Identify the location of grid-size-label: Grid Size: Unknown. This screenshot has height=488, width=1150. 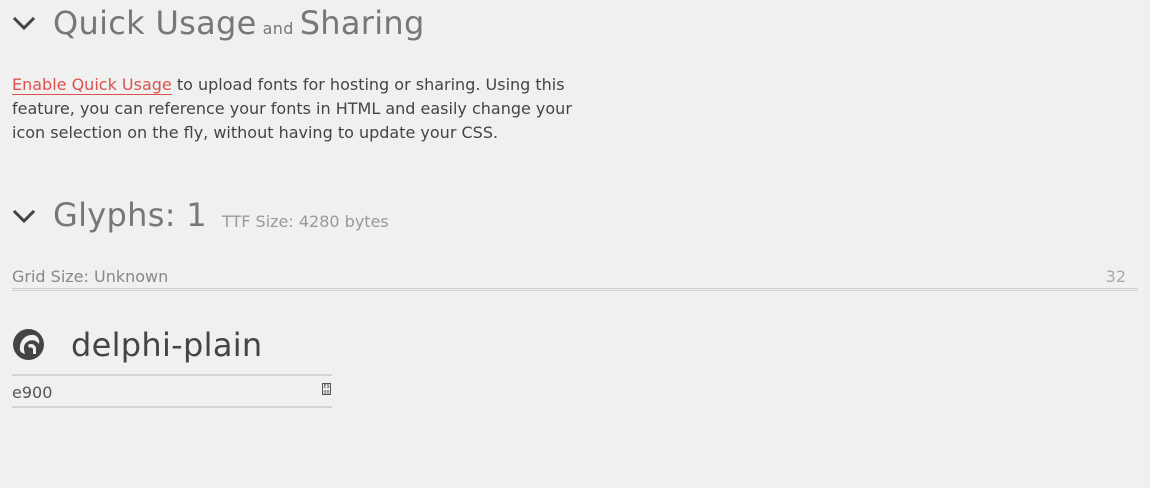
(90, 276).